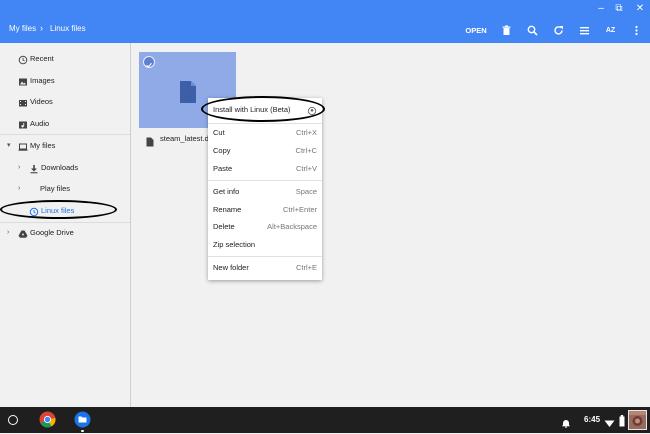 Image resolution: width=650 pixels, height=434 pixels. What do you see at coordinates (23, 102) in the screenshot?
I see `video-icon` at bounding box center [23, 102].